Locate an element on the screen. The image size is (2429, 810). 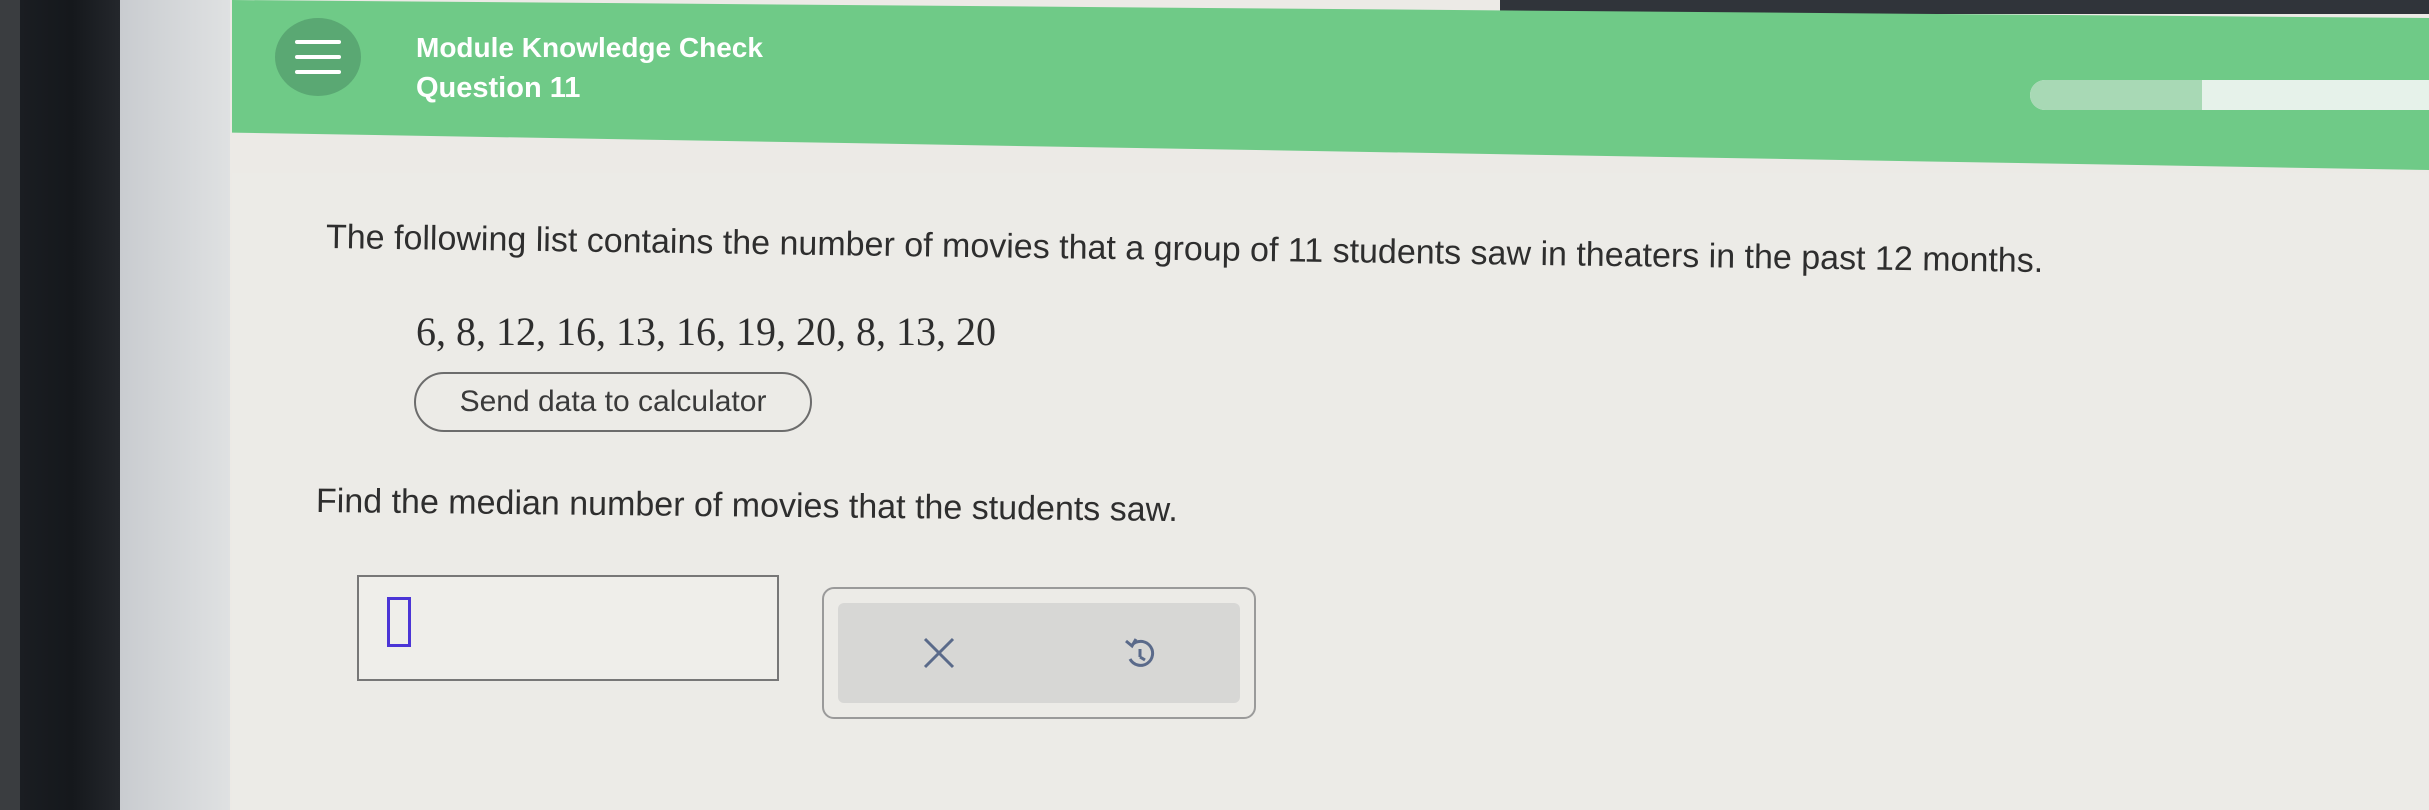
progress-bar is located at coordinates (2229, 95).